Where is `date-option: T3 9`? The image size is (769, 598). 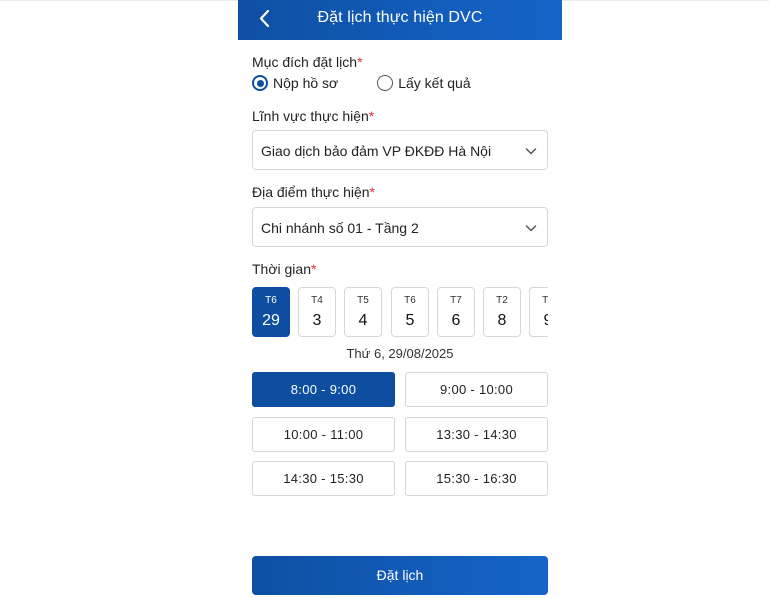 date-option: T3 9 is located at coordinates (538, 312).